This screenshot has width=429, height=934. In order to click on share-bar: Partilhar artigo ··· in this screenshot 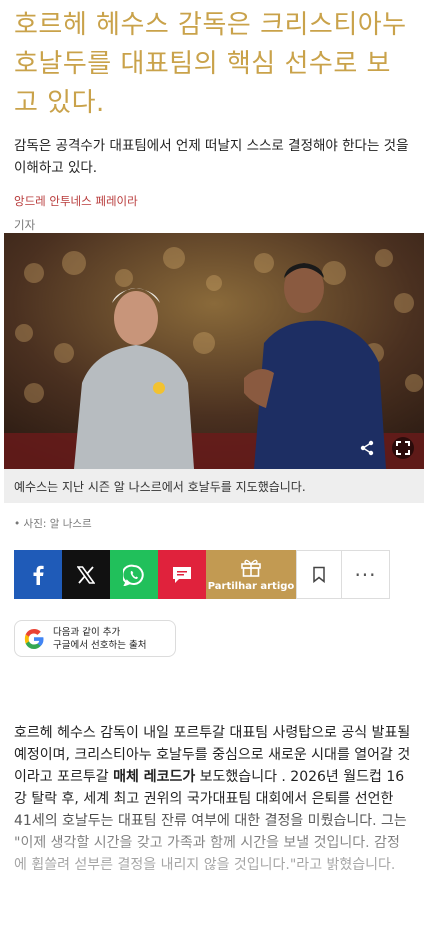, I will do `click(202, 574)`.